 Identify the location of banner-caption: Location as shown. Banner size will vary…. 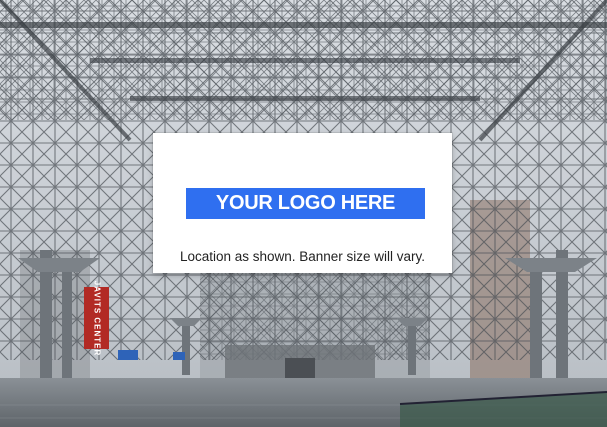
(302, 256).